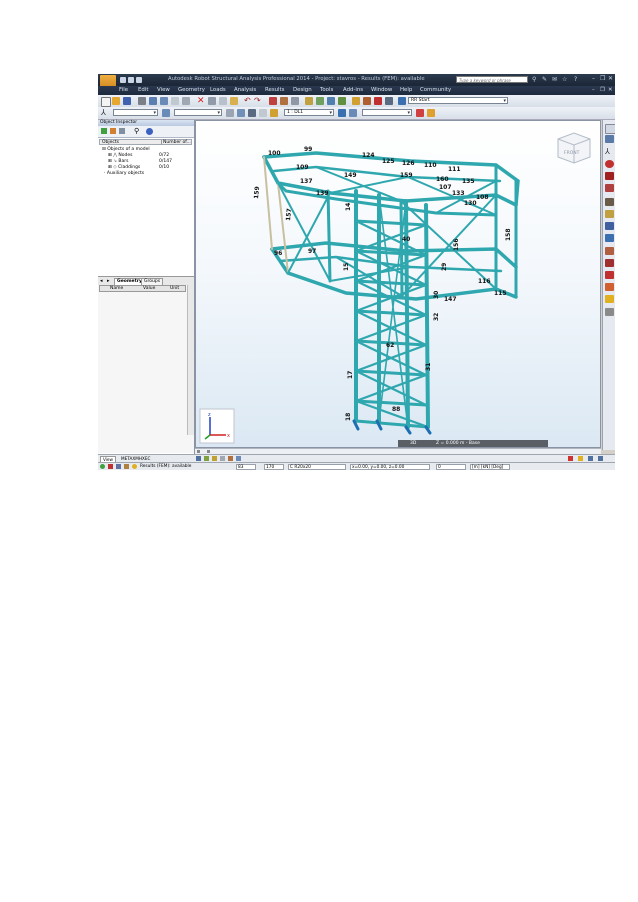  What do you see at coordinates (166, 113) in the screenshot?
I see `select-icon` at bounding box center [166, 113].